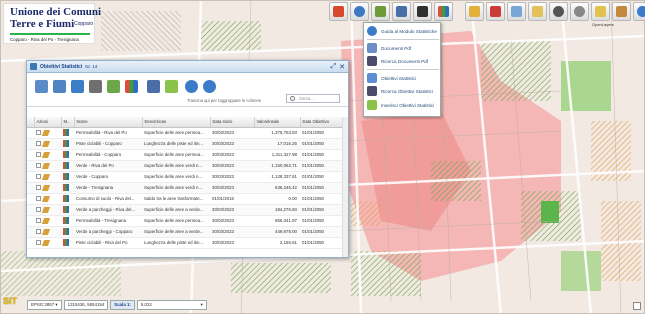  What do you see at coordinates (558, 11) in the screenshot?
I see `zoom-in-icon` at bounding box center [558, 11].